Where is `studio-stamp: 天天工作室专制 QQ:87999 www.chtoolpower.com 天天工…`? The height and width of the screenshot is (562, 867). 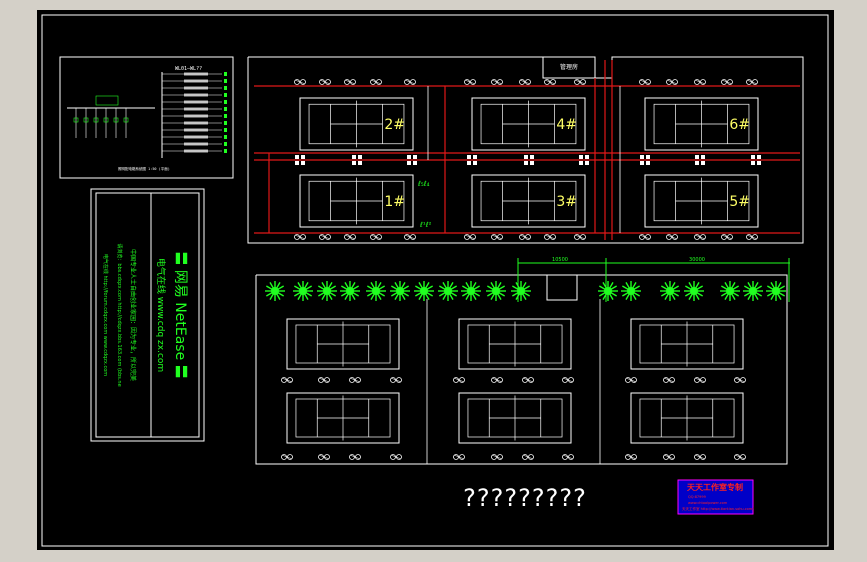
studio-stamp: 天天工作室专制 QQ:87999 www.chtoolpower.com 天天工… is located at coordinates (715, 497).